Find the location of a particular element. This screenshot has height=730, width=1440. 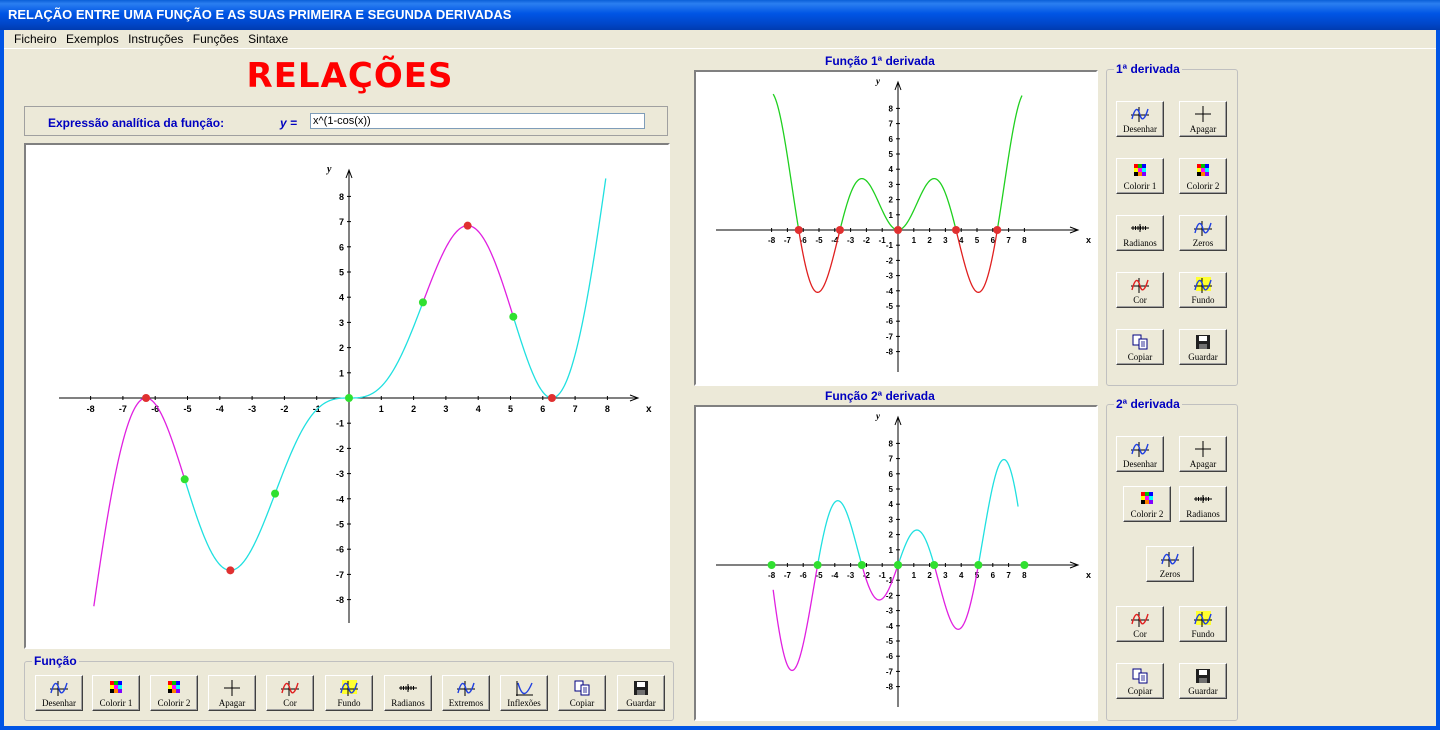

deriv1-panel-title: 1ª derivada is located at coordinates (1148, 69).